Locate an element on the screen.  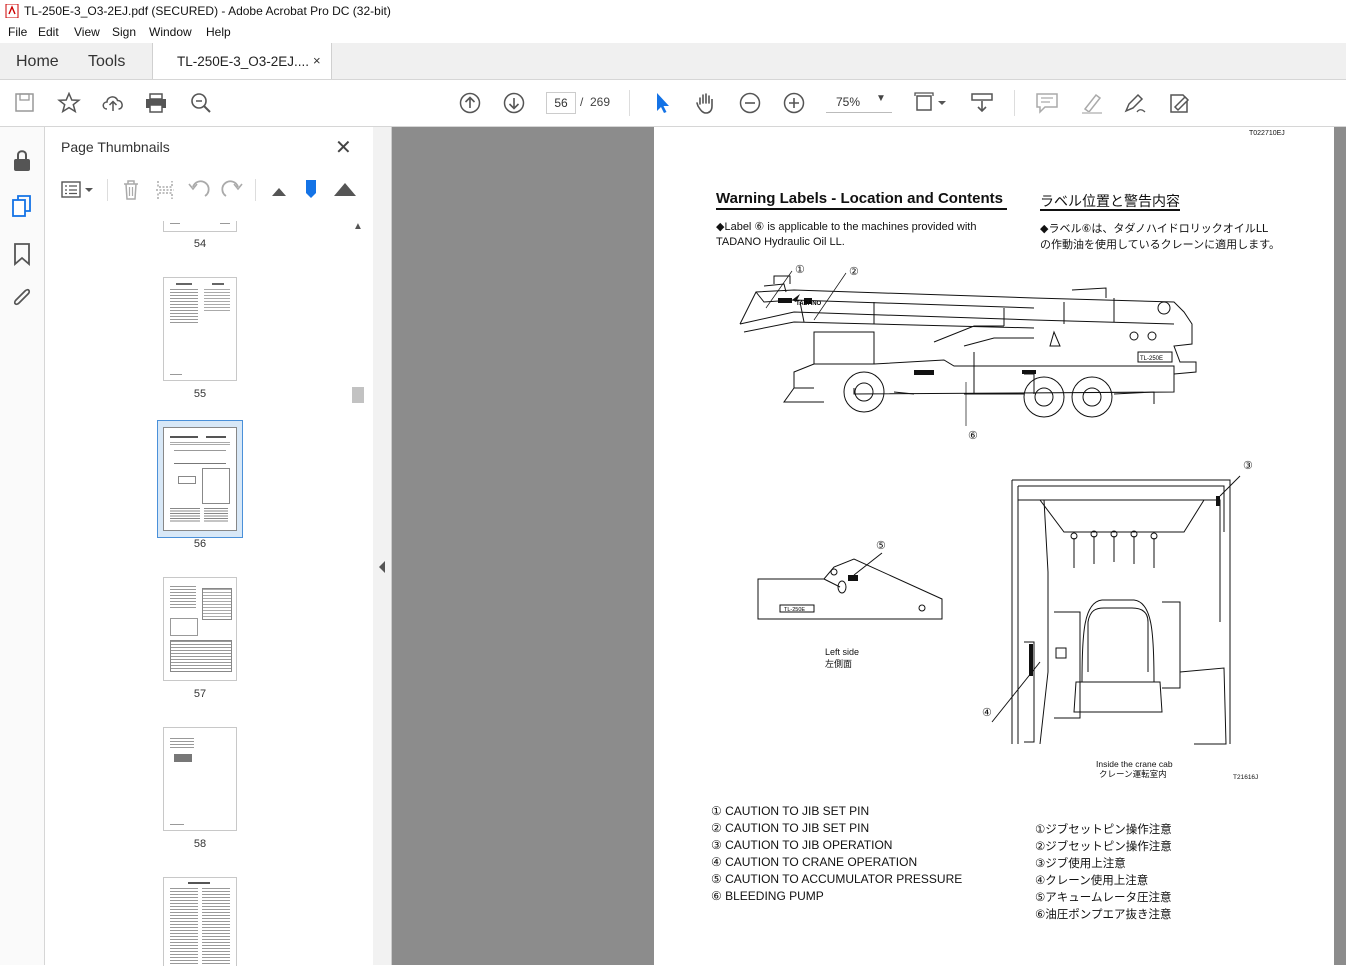
upload-cloud-icon is located at coordinates (113, 103).